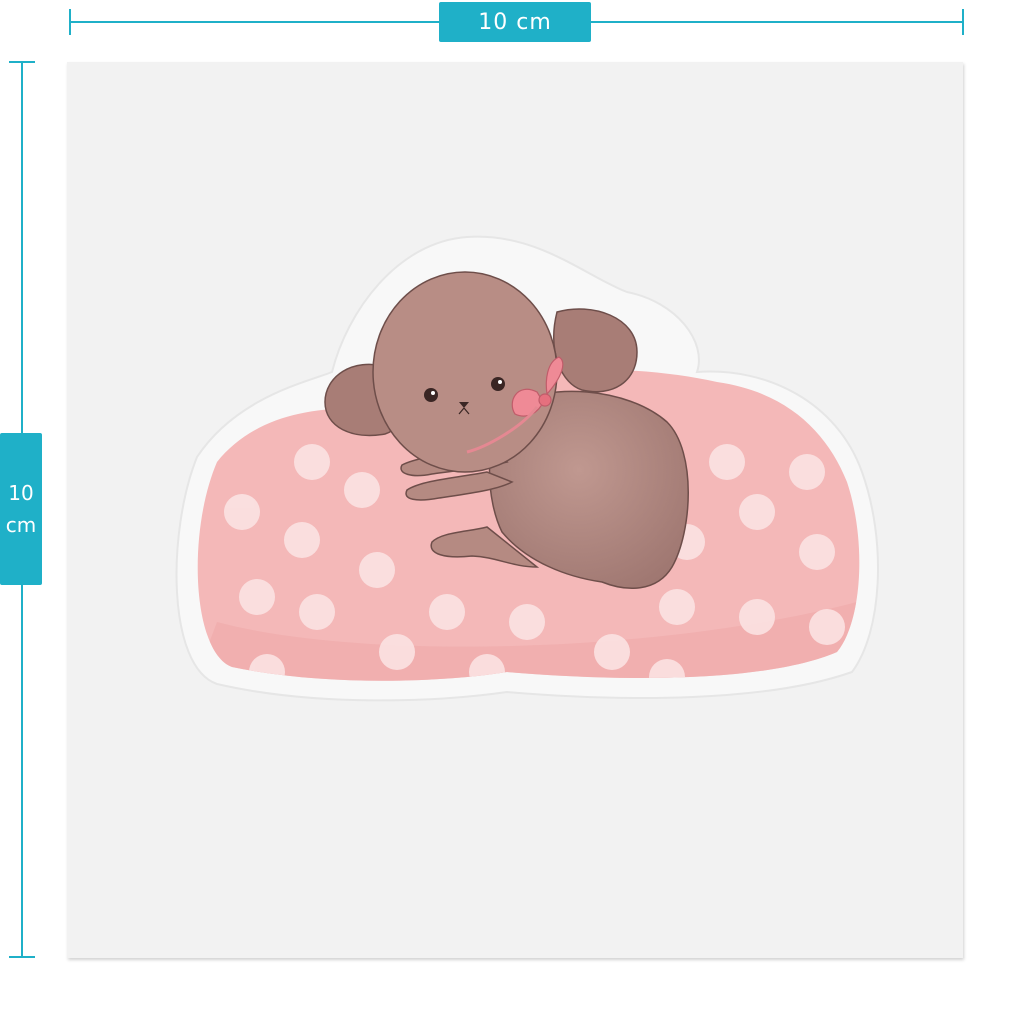 The height and width of the screenshot is (1024, 1024). I want to click on height-guide-top-cap, so click(22, 62).